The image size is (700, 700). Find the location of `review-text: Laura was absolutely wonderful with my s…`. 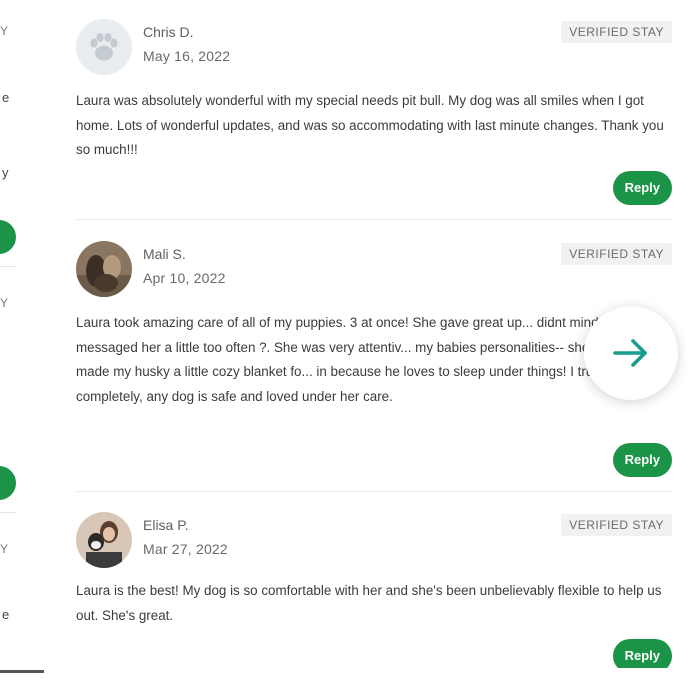

review-text: Laura was absolutely wonderful with my s… is located at coordinates (370, 125).